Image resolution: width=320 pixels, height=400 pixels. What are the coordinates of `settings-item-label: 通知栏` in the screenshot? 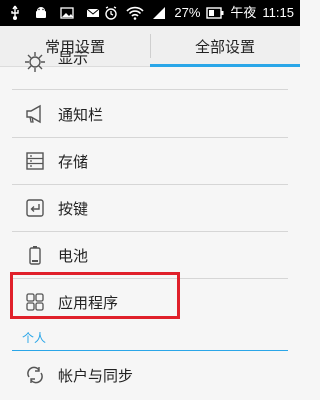 It's located at (81, 114).